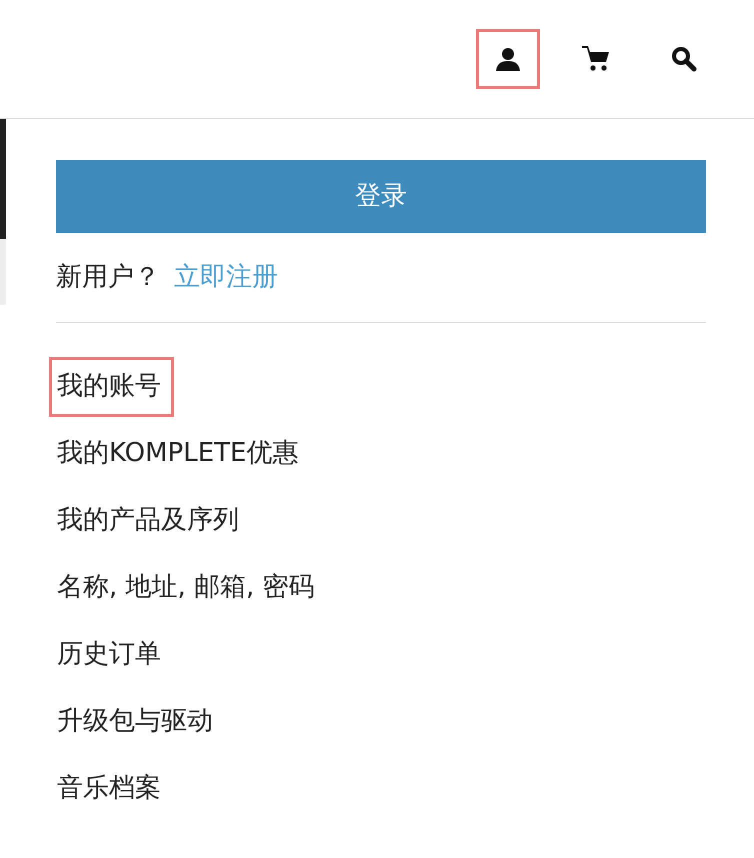  I want to click on menu-item: 升级包与驱动, so click(137, 722).